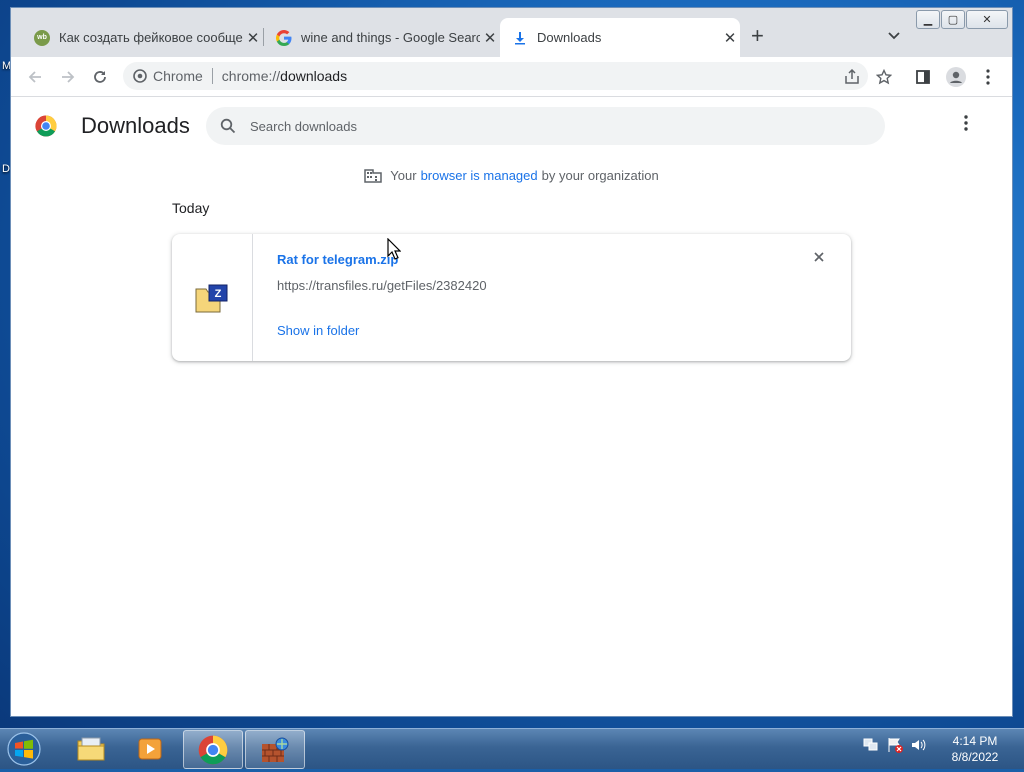  What do you see at coordinates (228, 126) in the screenshot?
I see `search-icon` at bounding box center [228, 126].